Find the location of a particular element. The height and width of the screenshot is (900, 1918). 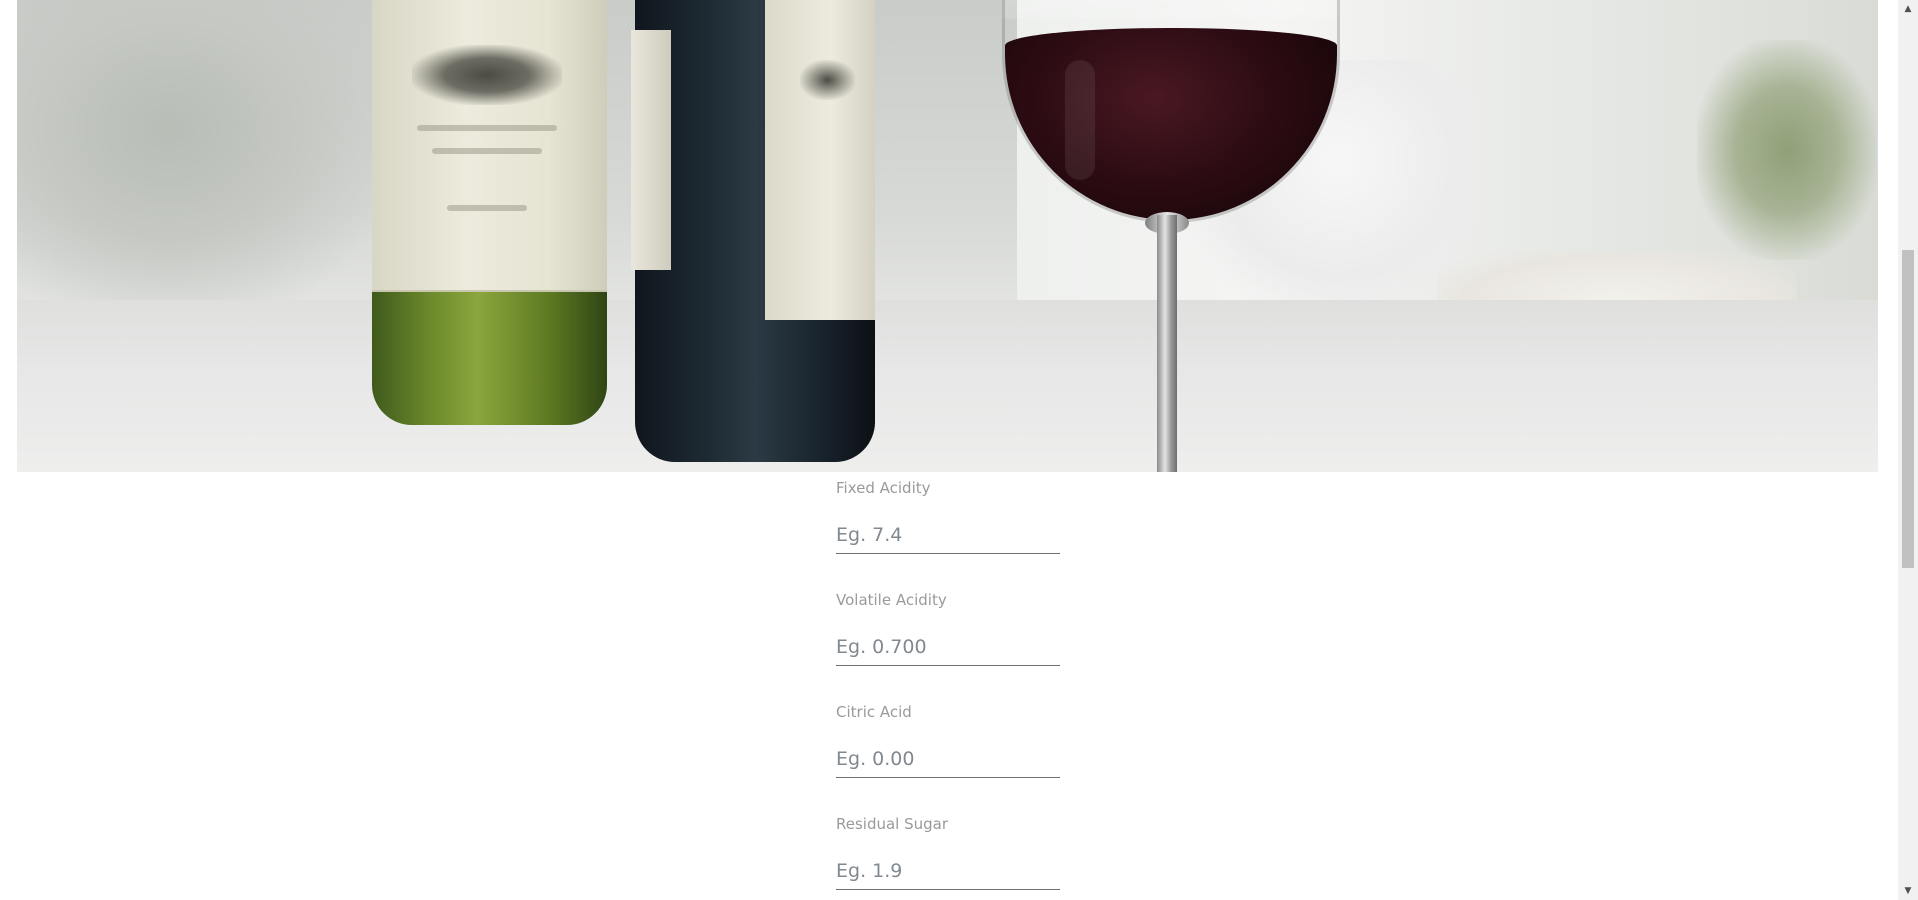

bottle-side-label is located at coordinates (651, 150).